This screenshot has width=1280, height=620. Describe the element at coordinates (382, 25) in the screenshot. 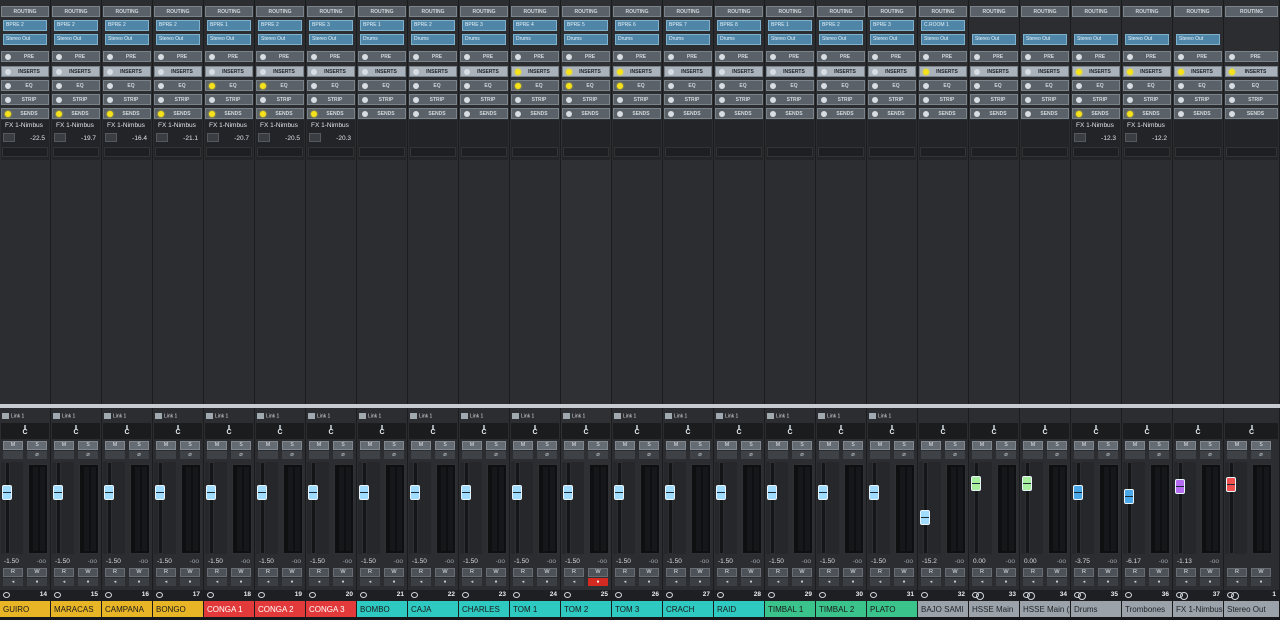

I see `input-routing-field: BPRE 1` at that location.